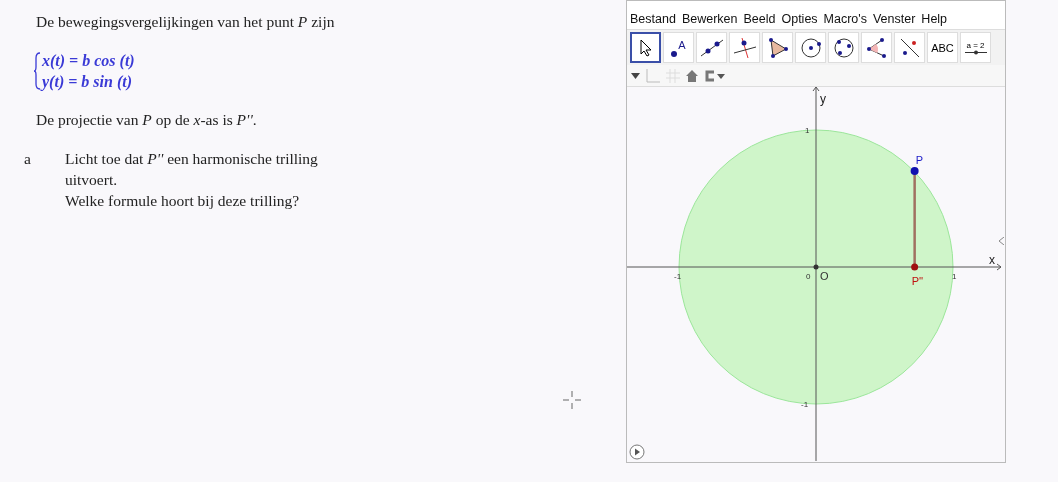 This screenshot has height=482, width=1058. What do you see at coordinates (845, 19) in the screenshot?
I see `menu-item: Macro's` at bounding box center [845, 19].